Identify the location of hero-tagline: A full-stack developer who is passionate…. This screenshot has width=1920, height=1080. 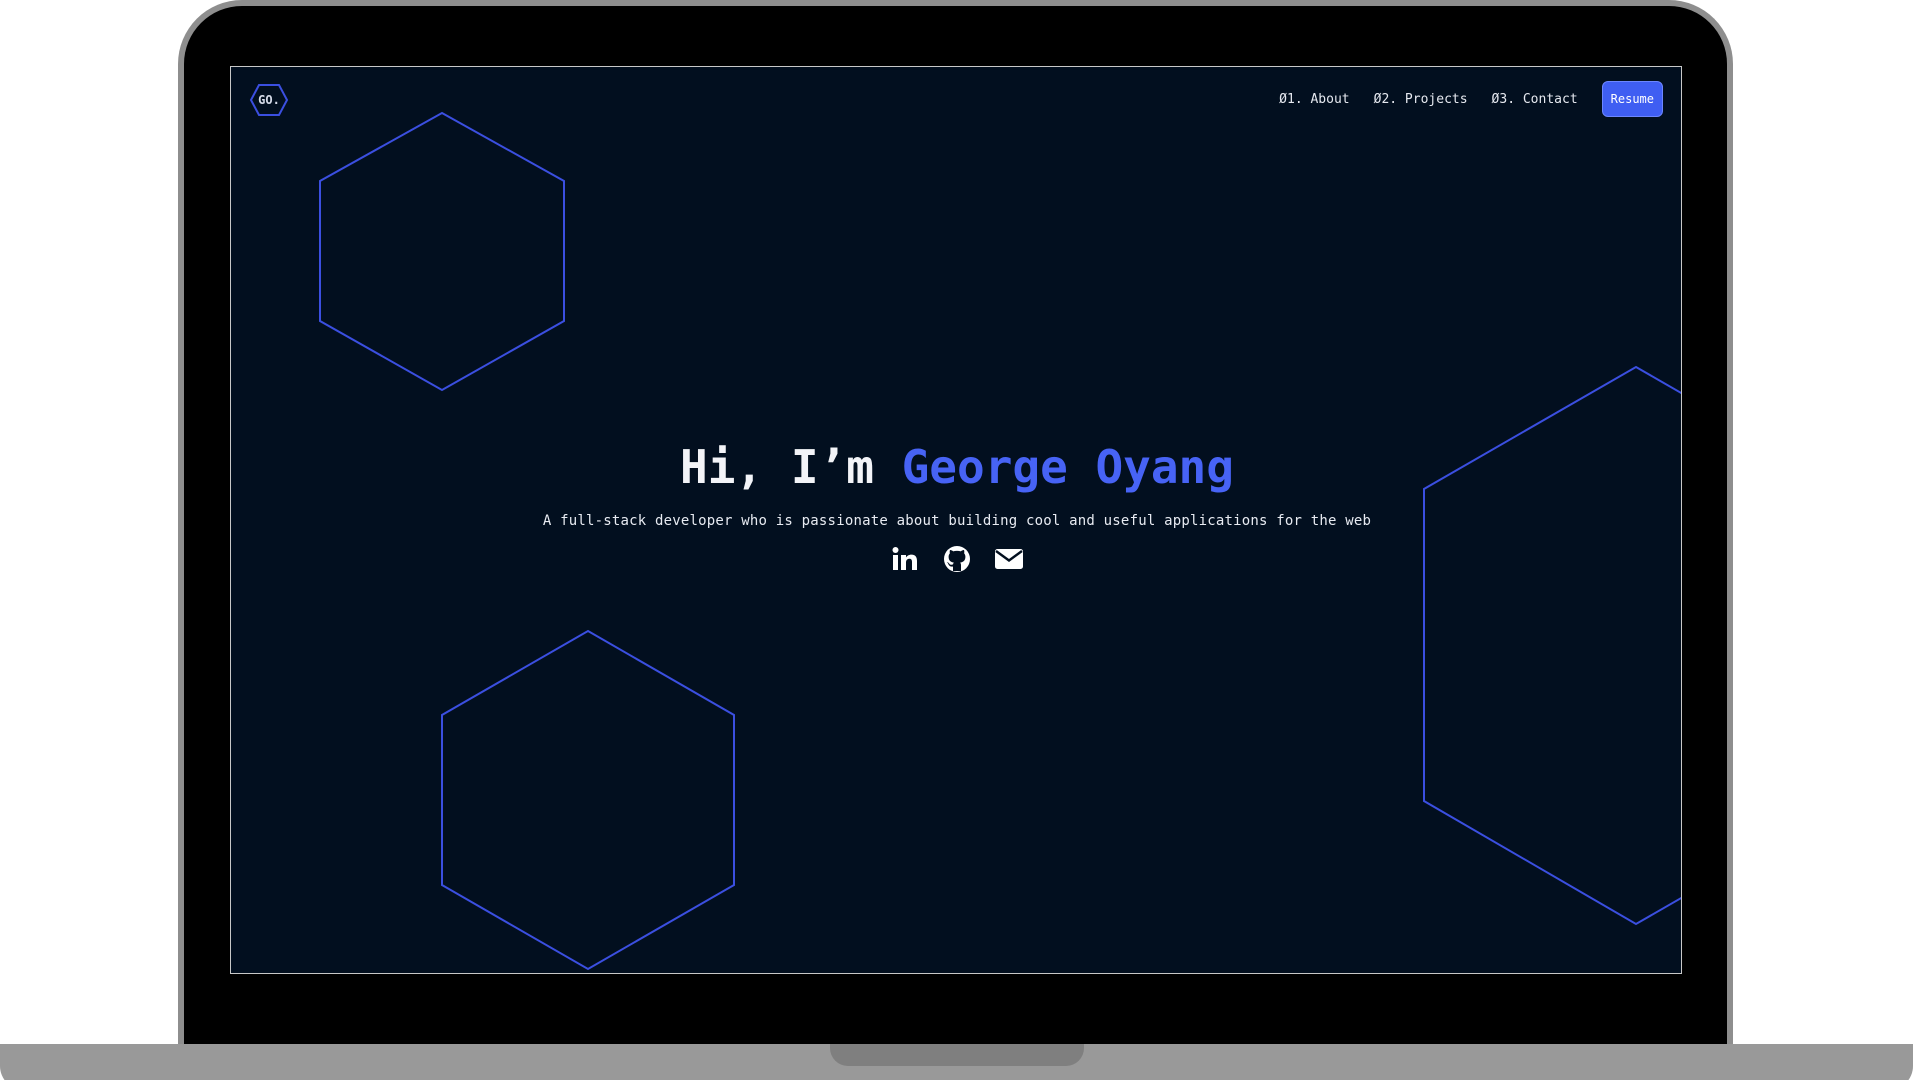
(957, 521).